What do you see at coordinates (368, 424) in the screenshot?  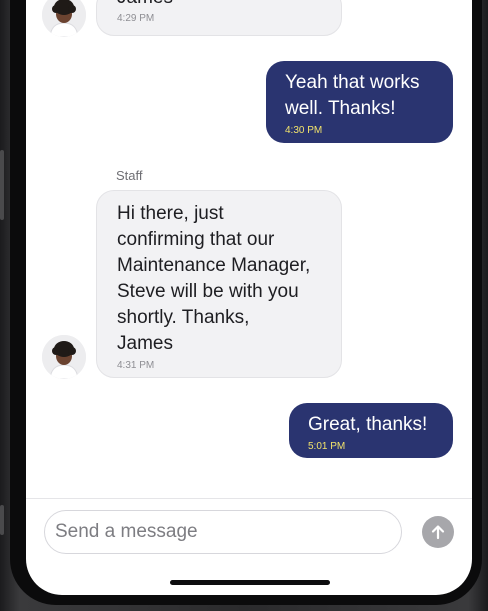 I see `message-text: Great, thanks!` at bounding box center [368, 424].